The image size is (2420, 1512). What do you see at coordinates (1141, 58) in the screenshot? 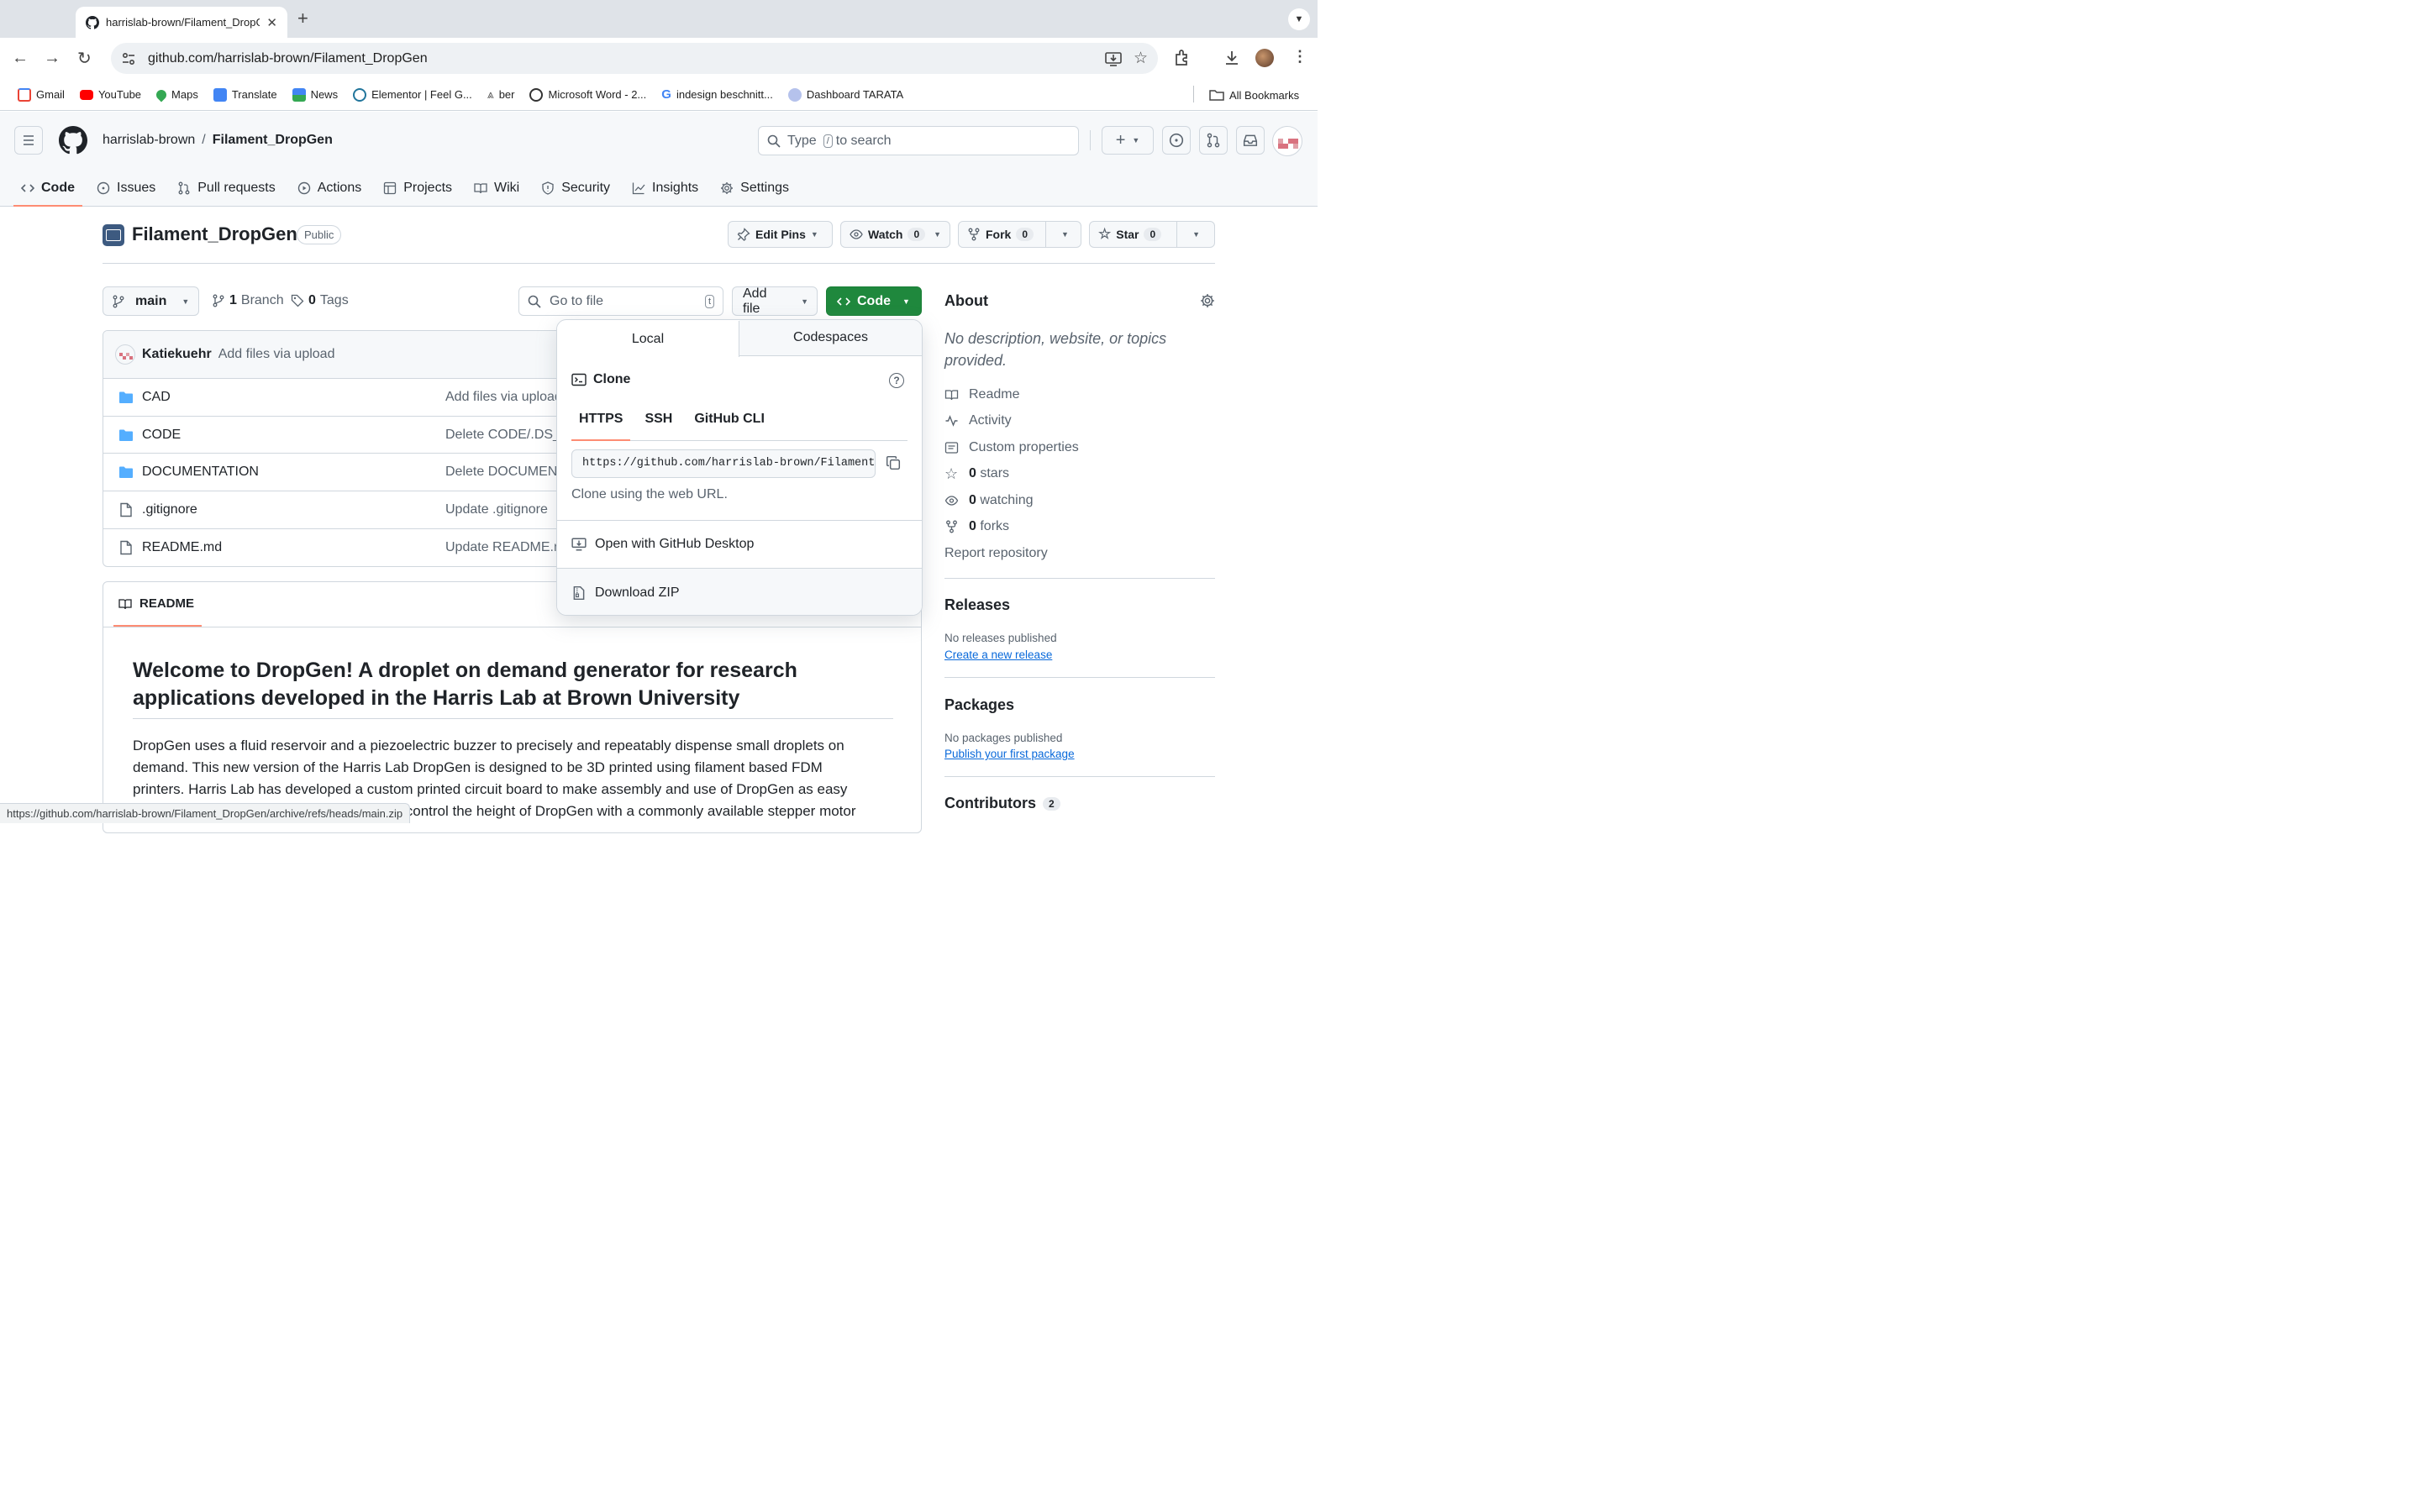
I see `bookmark-star-icon: ☆` at bounding box center [1141, 58].